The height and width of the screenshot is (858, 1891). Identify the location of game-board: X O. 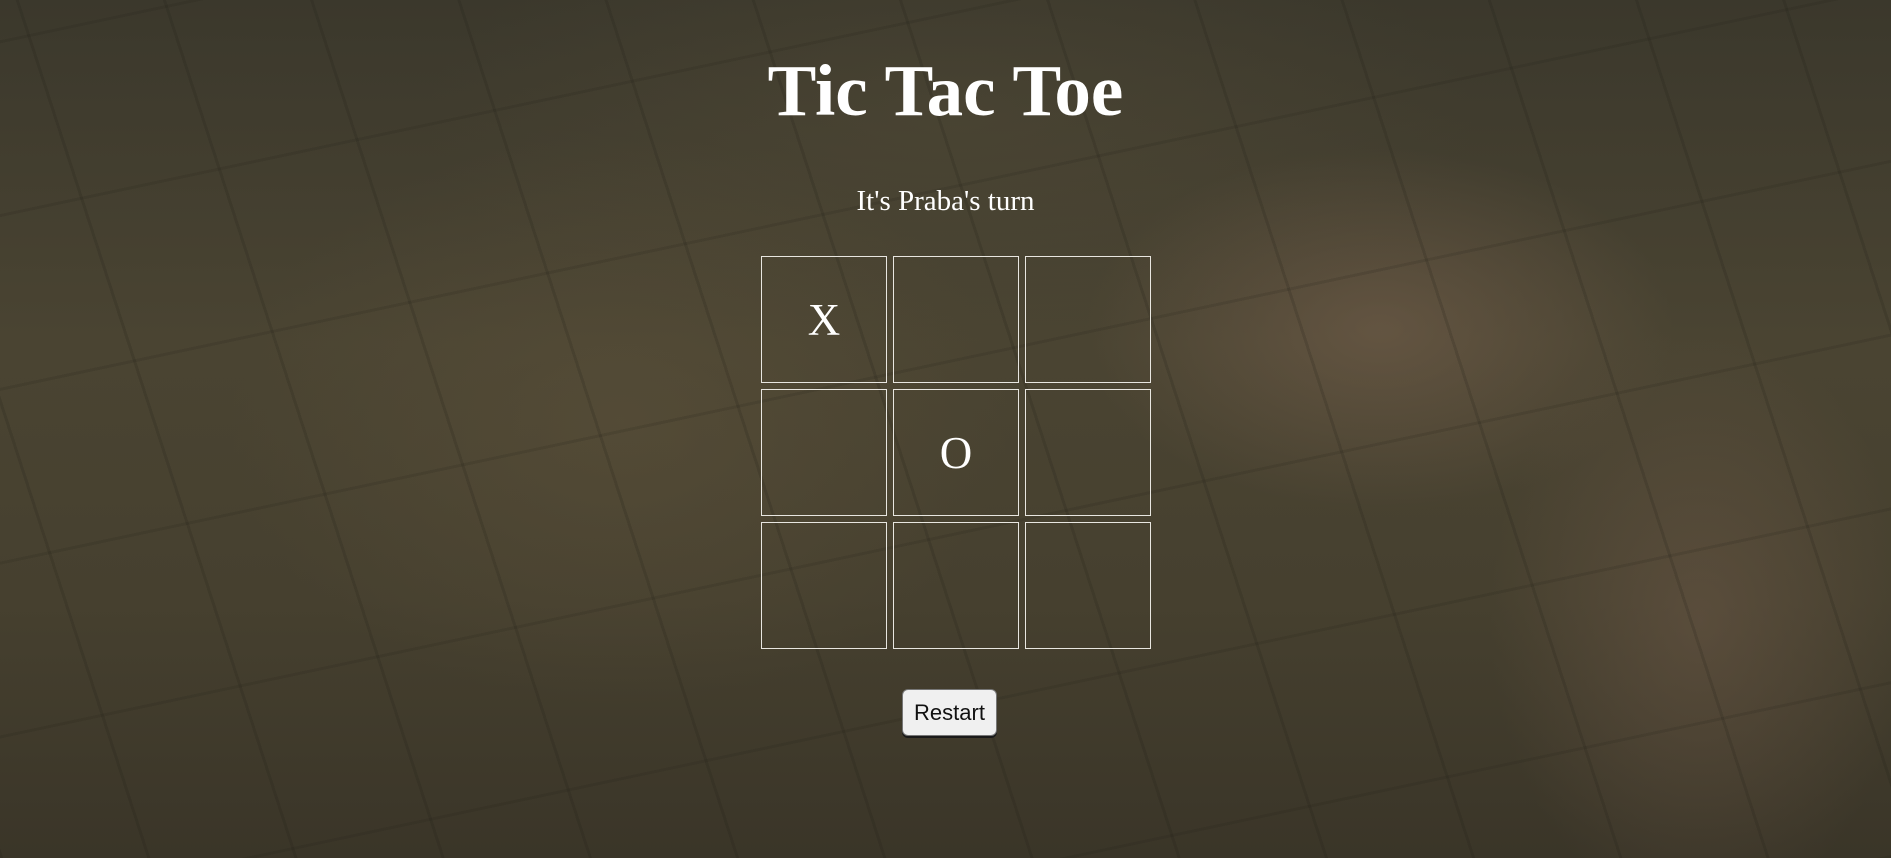
(956, 453).